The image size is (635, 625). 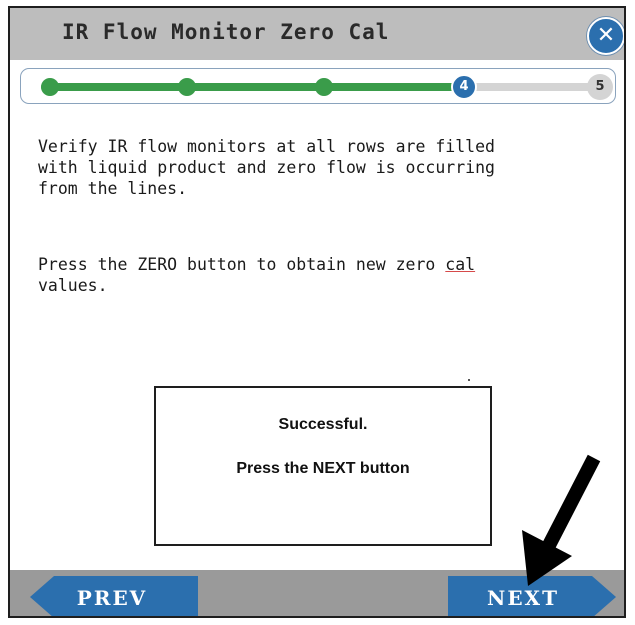 I want to click on prev-button: PREV, so click(x=114, y=596).